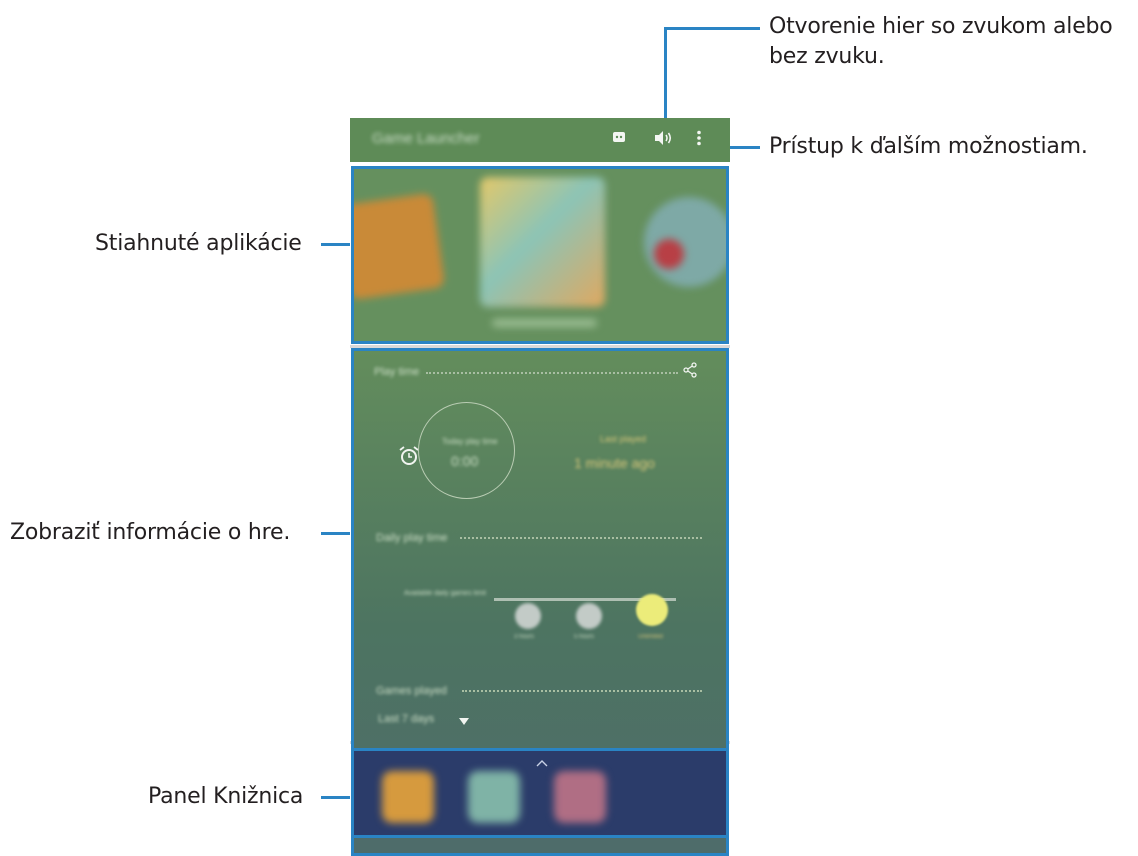 This screenshot has height=856, width=1138. Describe the element at coordinates (150, 532) in the screenshot. I see `callout-info: Zobraziť informácie o hre.` at that location.